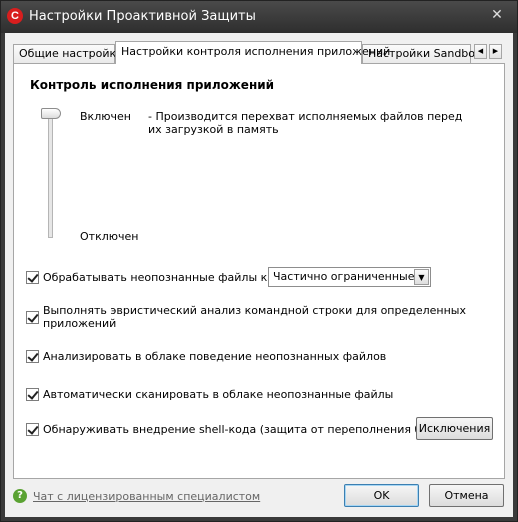 This screenshot has height=522, width=518. Describe the element at coordinates (20, 496) in the screenshot. I see `help-icon: ?` at that location.